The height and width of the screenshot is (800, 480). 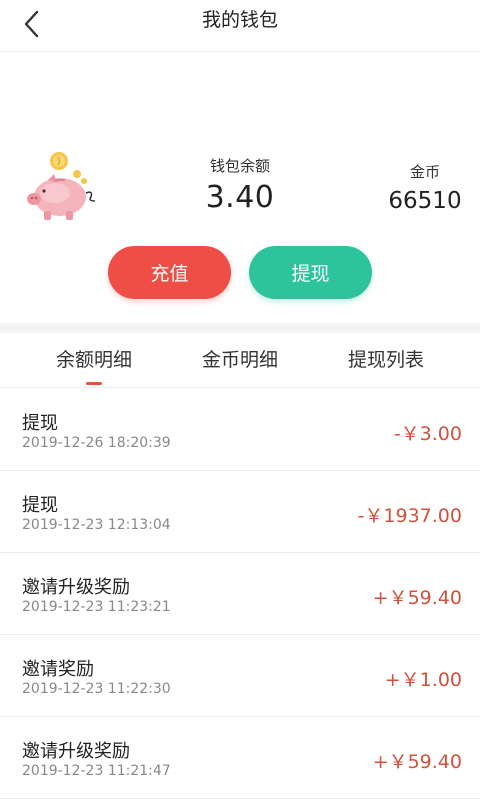 What do you see at coordinates (240, 512) in the screenshot?
I see `list-item: 提现 2019-12-23 12:13:04 -￥1937.00` at bounding box center [240, 512].